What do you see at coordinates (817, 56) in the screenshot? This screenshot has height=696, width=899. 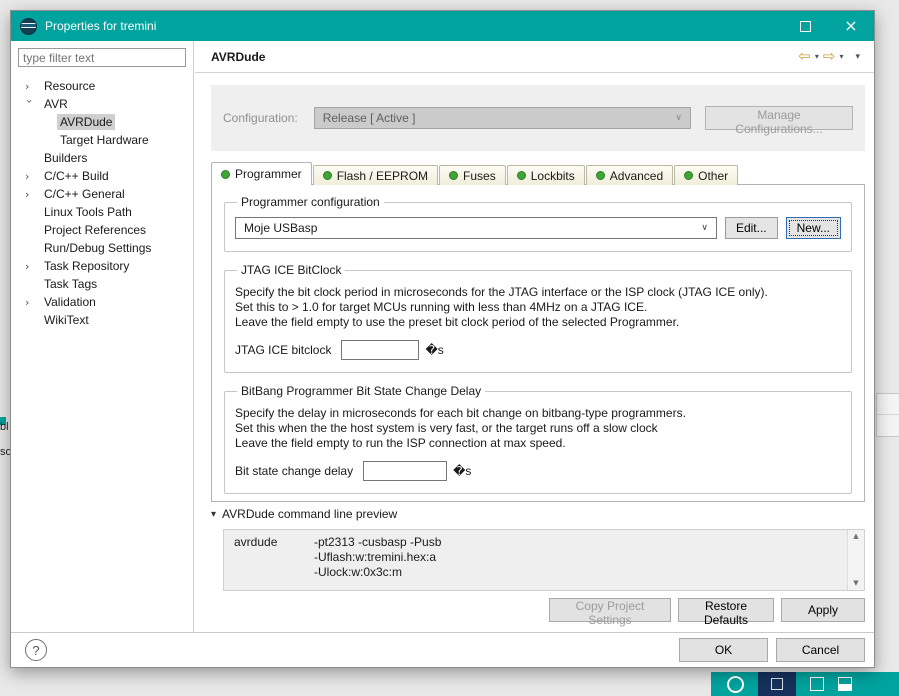 I see `back-dropdown-icon: ▾` at bounding box center [817, 56].